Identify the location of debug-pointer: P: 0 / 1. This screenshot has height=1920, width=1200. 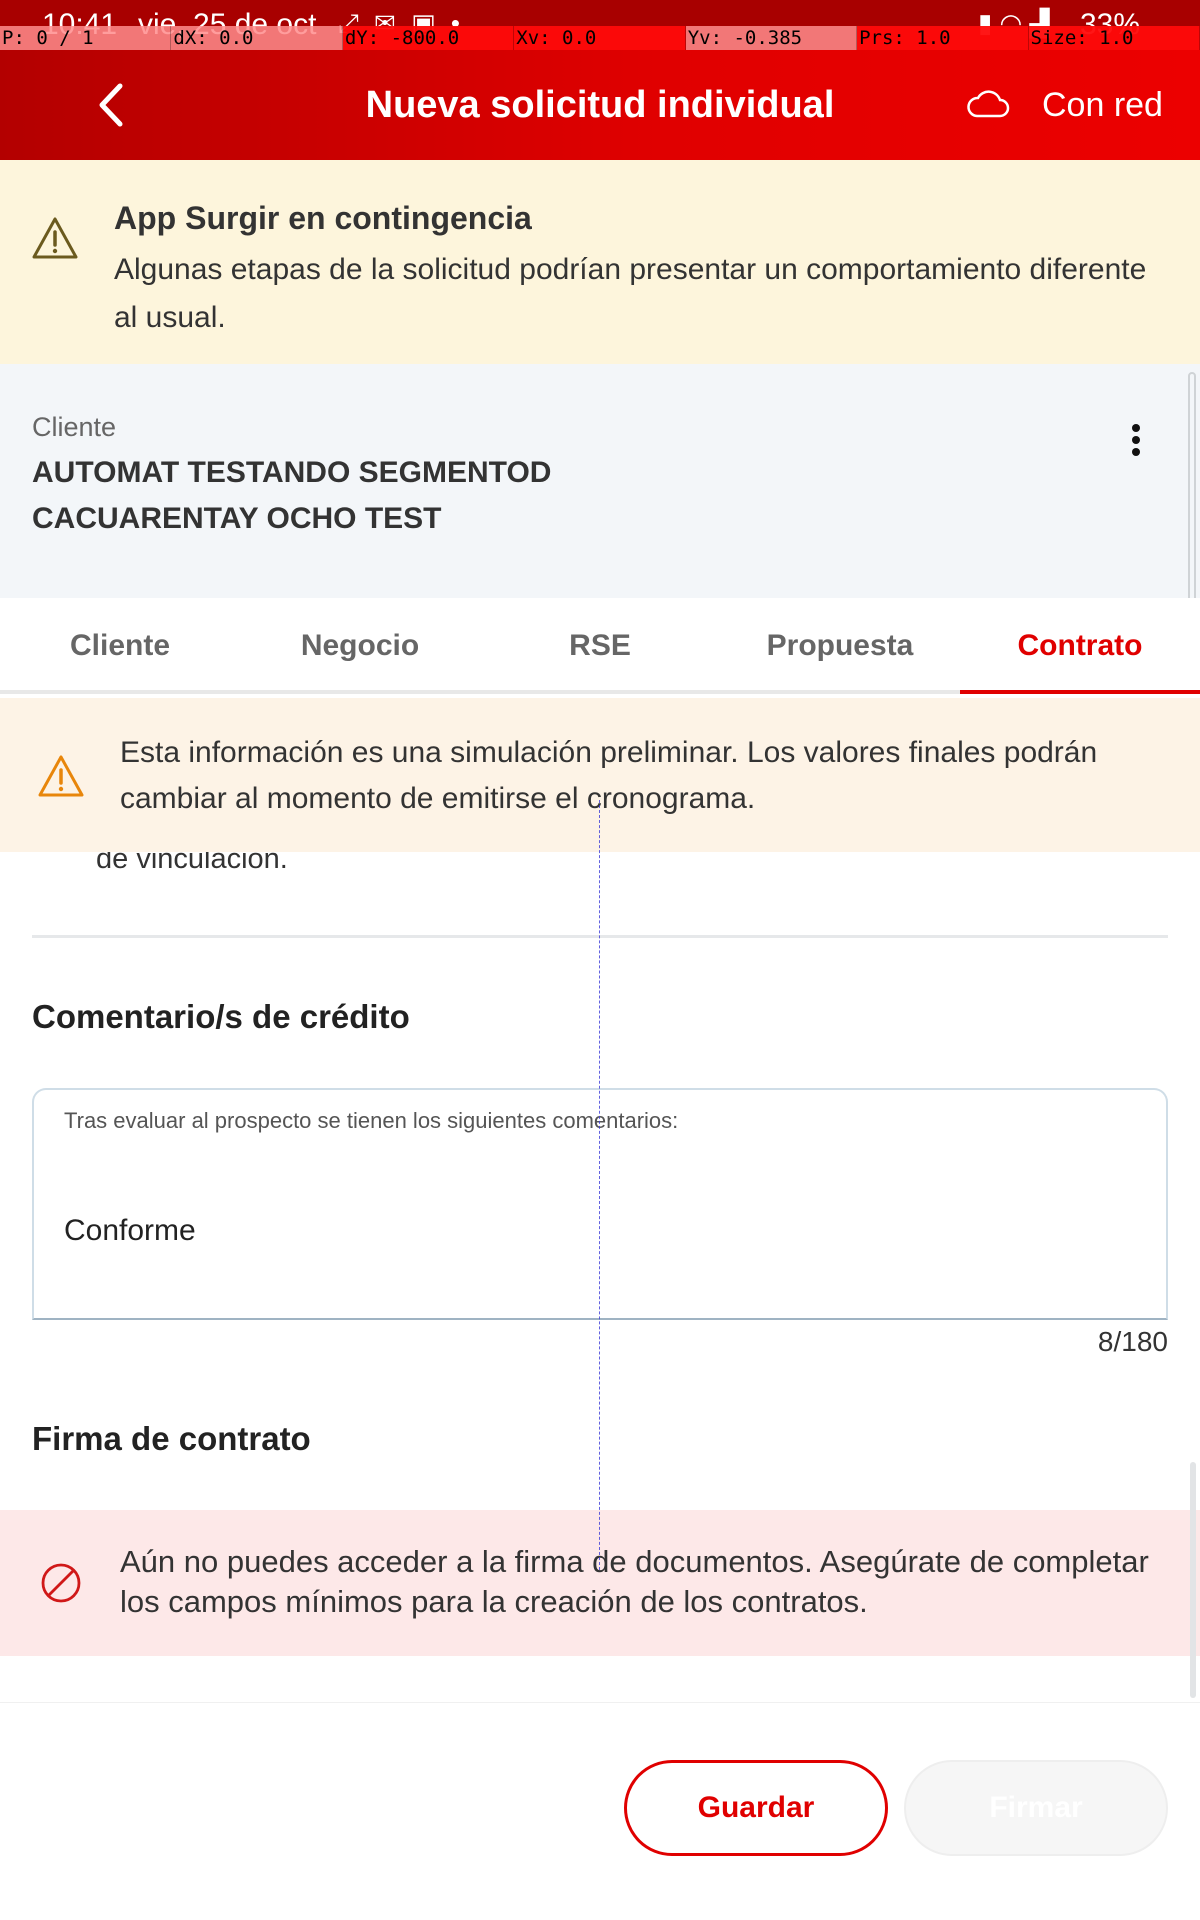
(86, 38).